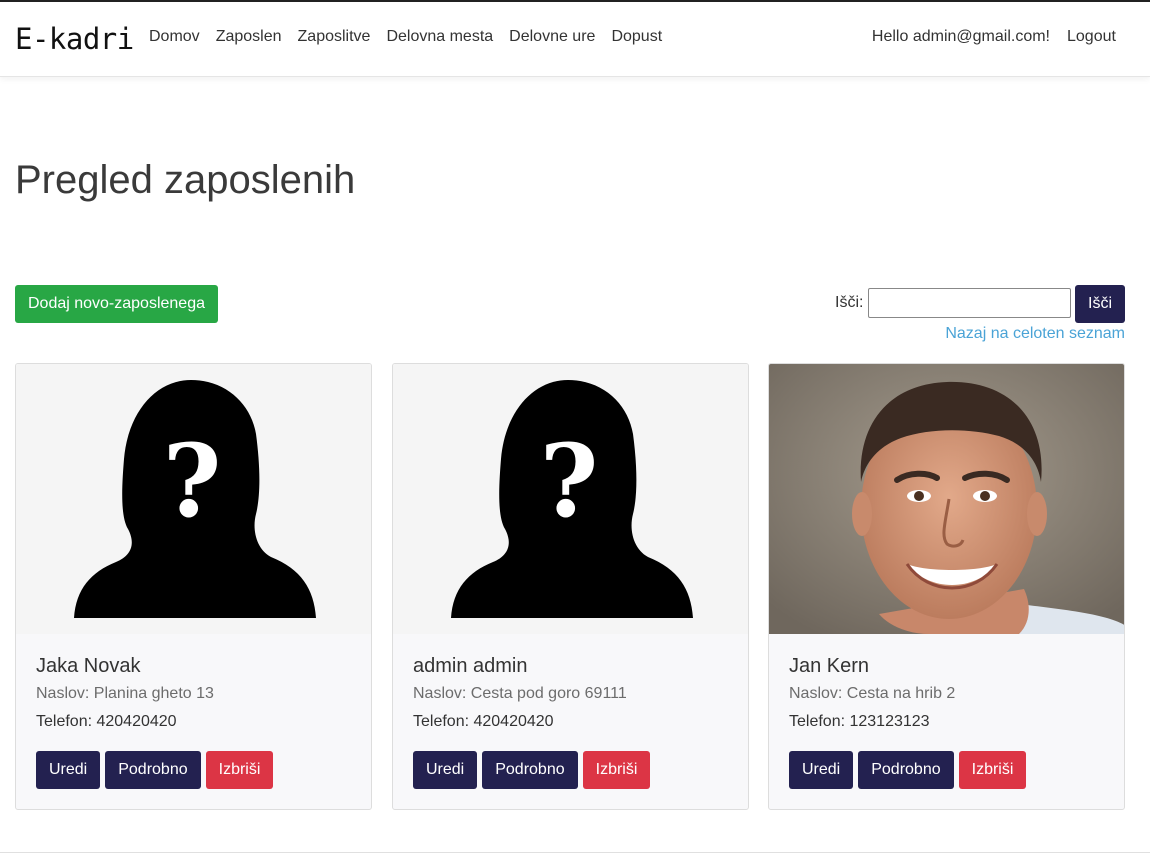 This screenshot has width=1150, height=858. I want to click on nav-link-dopust: Dopust, so click(636, 37).